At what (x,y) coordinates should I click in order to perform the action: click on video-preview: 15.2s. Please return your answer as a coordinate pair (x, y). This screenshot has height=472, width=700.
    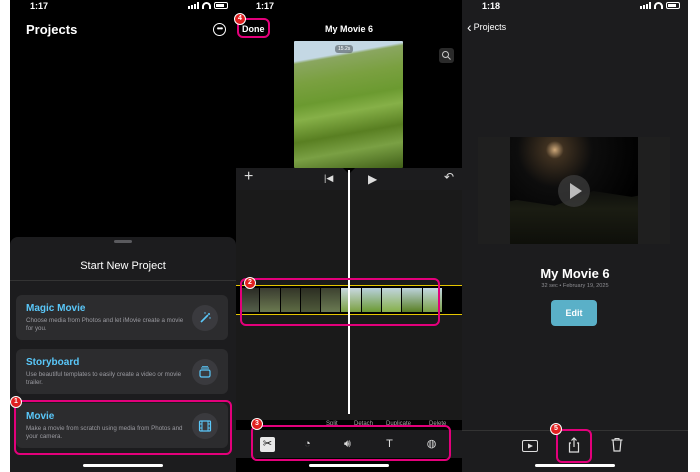
    Looking at the image, I should click on (348, 104).